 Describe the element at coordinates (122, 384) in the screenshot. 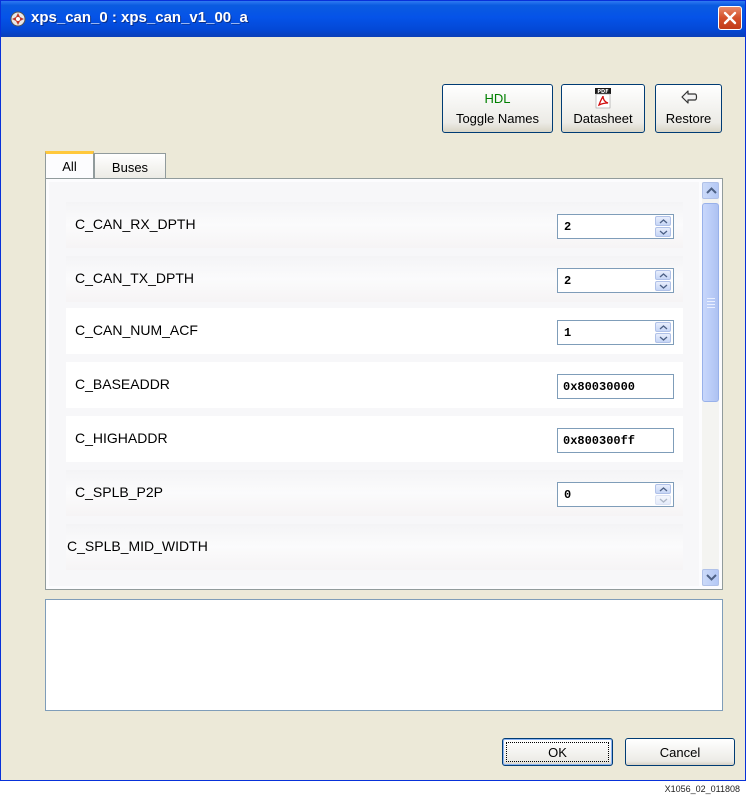

I see `param-name: C_BASEADDR` at that location.